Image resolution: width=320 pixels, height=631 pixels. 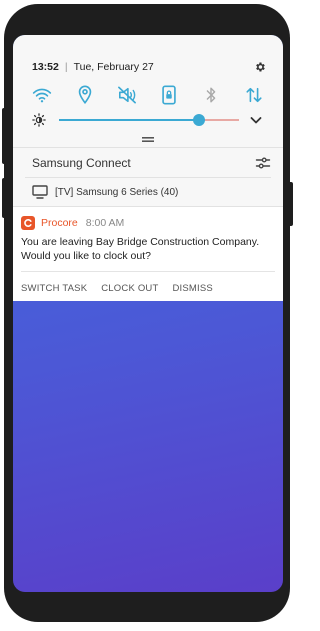 What do you see at coordinates (4, 198) in the screenshot?
I see `volume-down-button` at bounding box center [4, 198].